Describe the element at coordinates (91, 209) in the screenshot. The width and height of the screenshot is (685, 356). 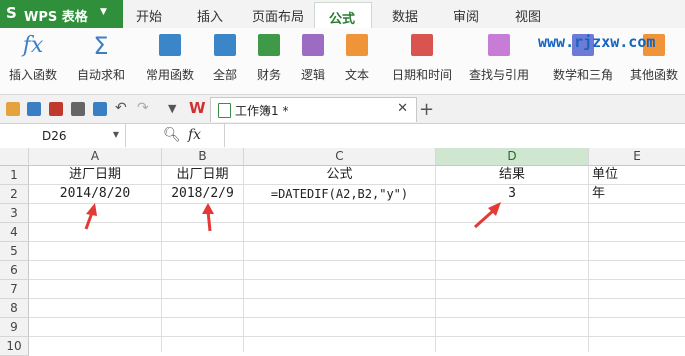
I see `arrow-a2-head` at that location.